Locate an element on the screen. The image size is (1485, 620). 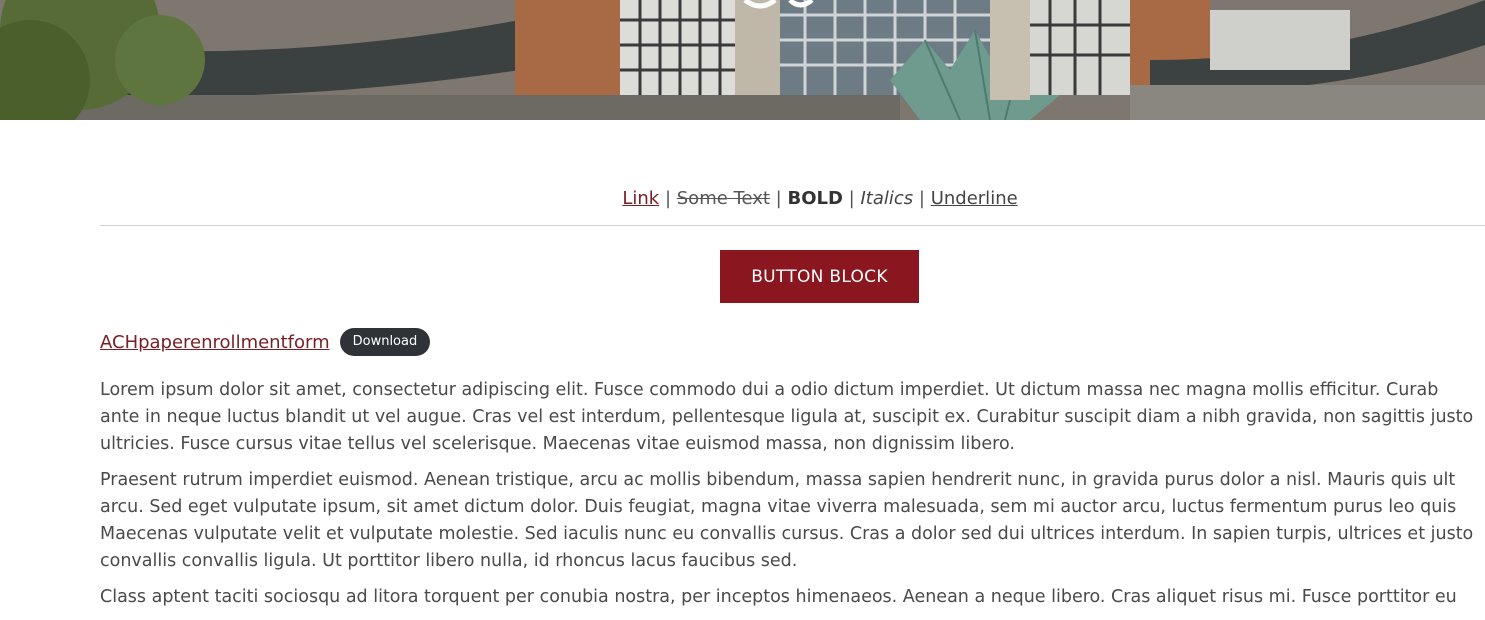
underline-text: Underline is located at coordinates (974, 198).